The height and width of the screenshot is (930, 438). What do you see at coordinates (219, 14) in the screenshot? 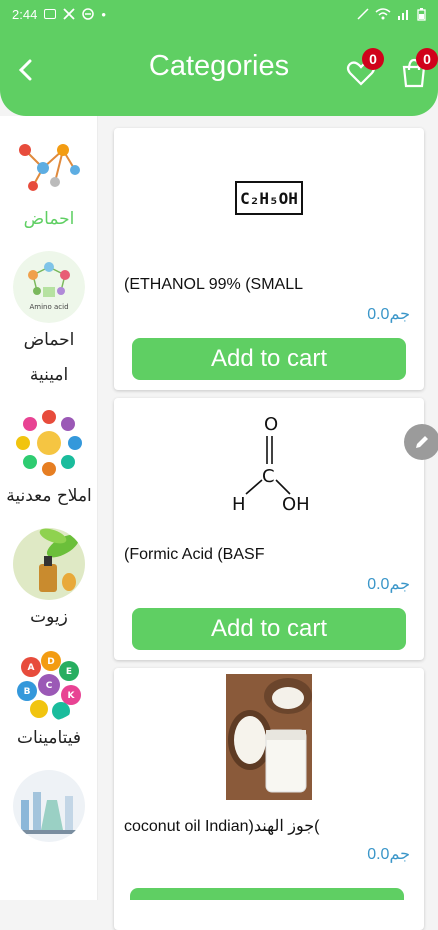
I see `status-bar: 2:44 •` at bounding box center [219, 14].